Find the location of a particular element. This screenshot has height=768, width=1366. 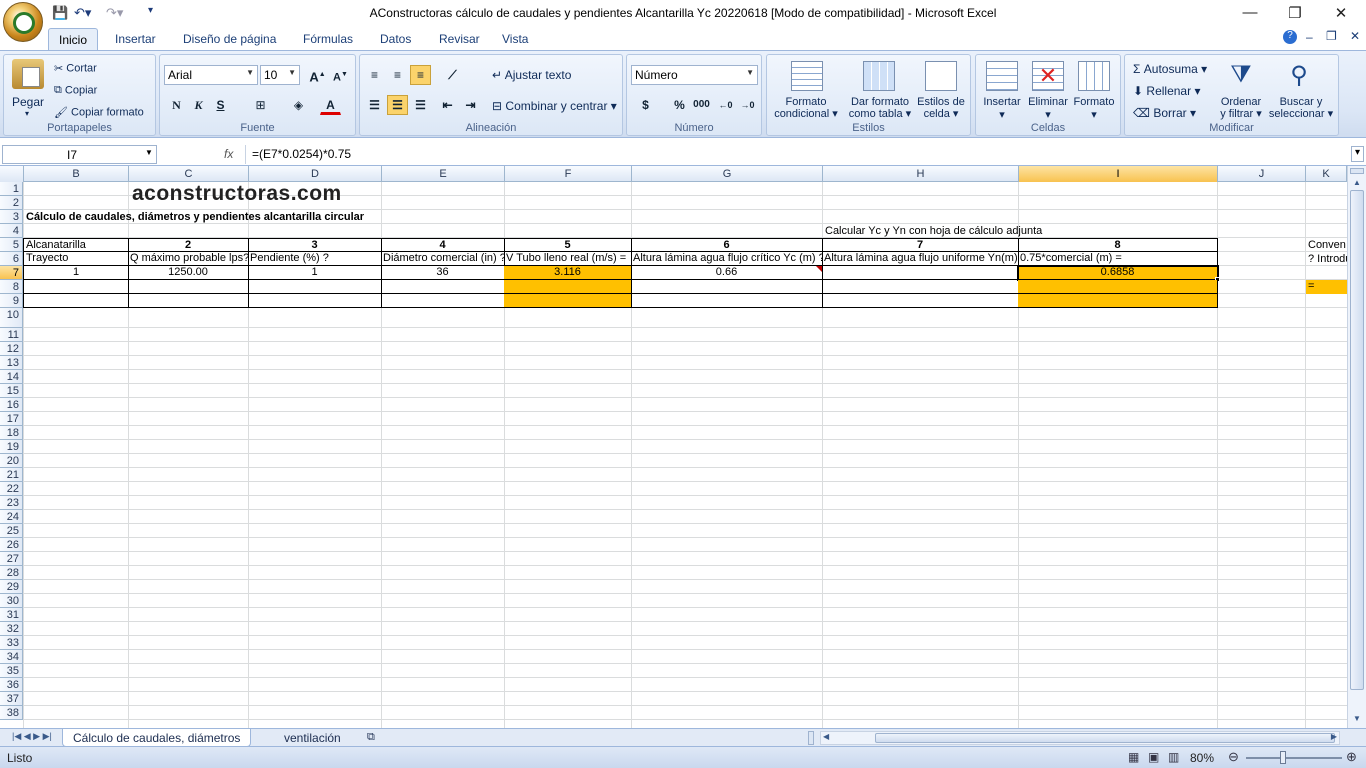

row-header-19: 19 is located at coordinates (11, 447).